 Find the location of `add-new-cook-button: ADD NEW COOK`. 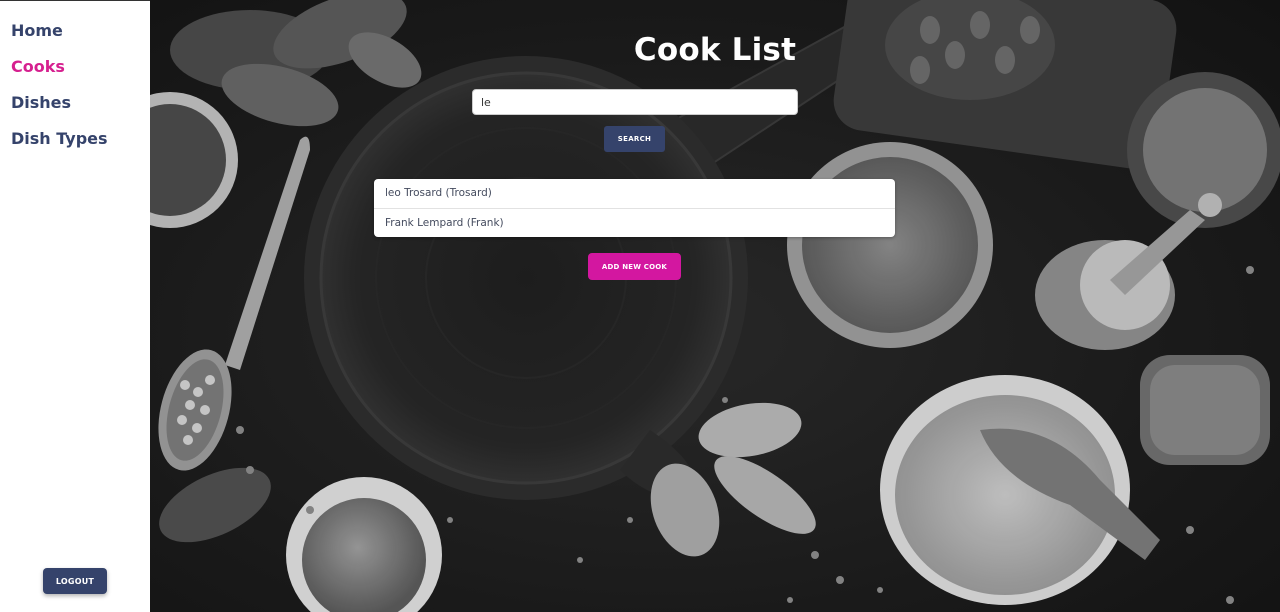

add-new-cook-button: ADD NEW COOK is located at coordinates (634, 266).